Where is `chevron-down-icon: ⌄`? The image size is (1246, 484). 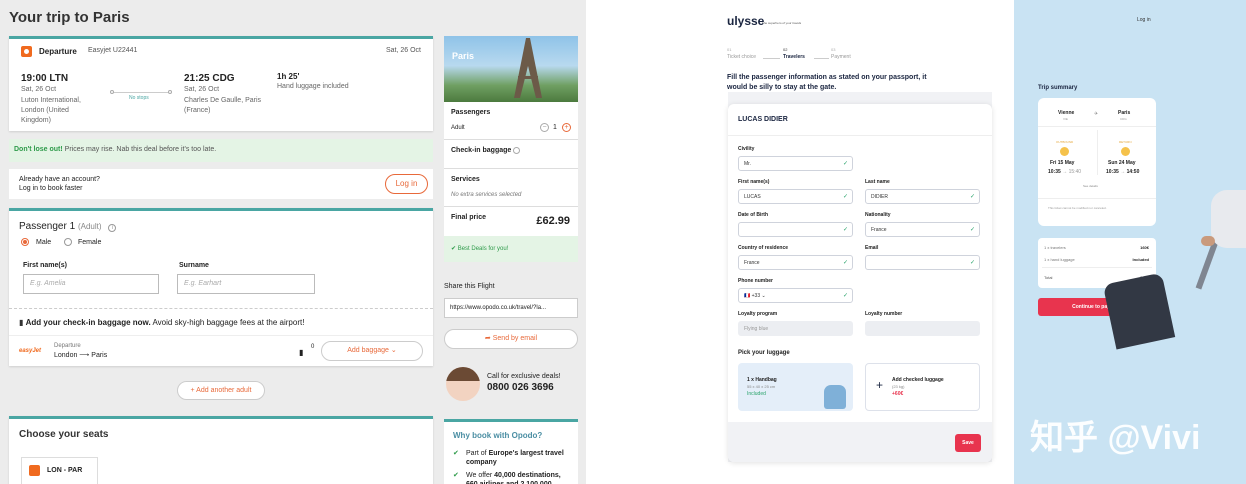
chevron-down-icon: ⌄ is located at coordinates (393, 350).